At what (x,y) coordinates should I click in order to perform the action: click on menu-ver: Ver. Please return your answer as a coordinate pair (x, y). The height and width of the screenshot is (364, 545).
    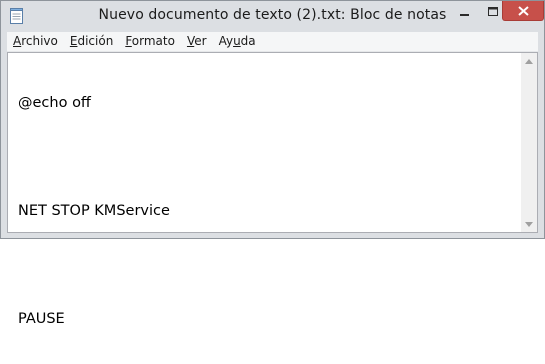
    Looking at the image, I should click on (197, 41).